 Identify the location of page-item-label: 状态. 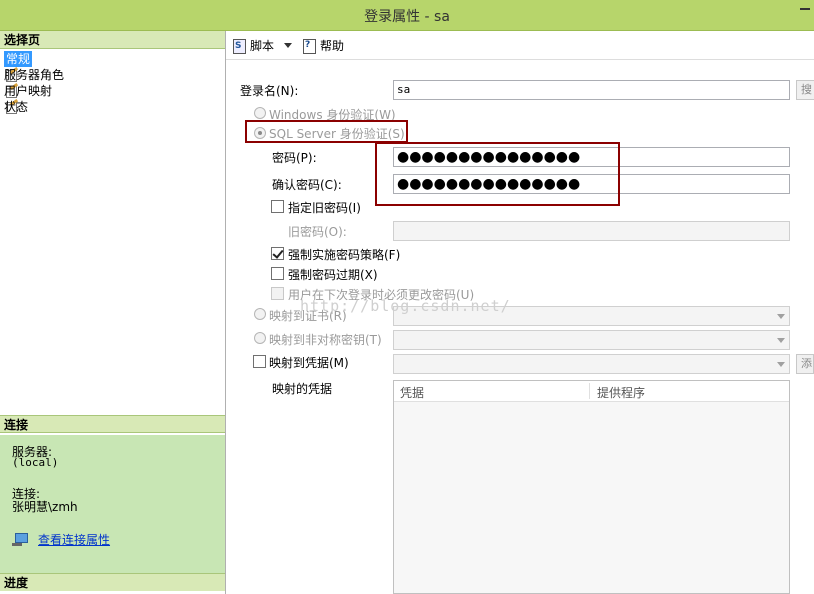
(16, 107).